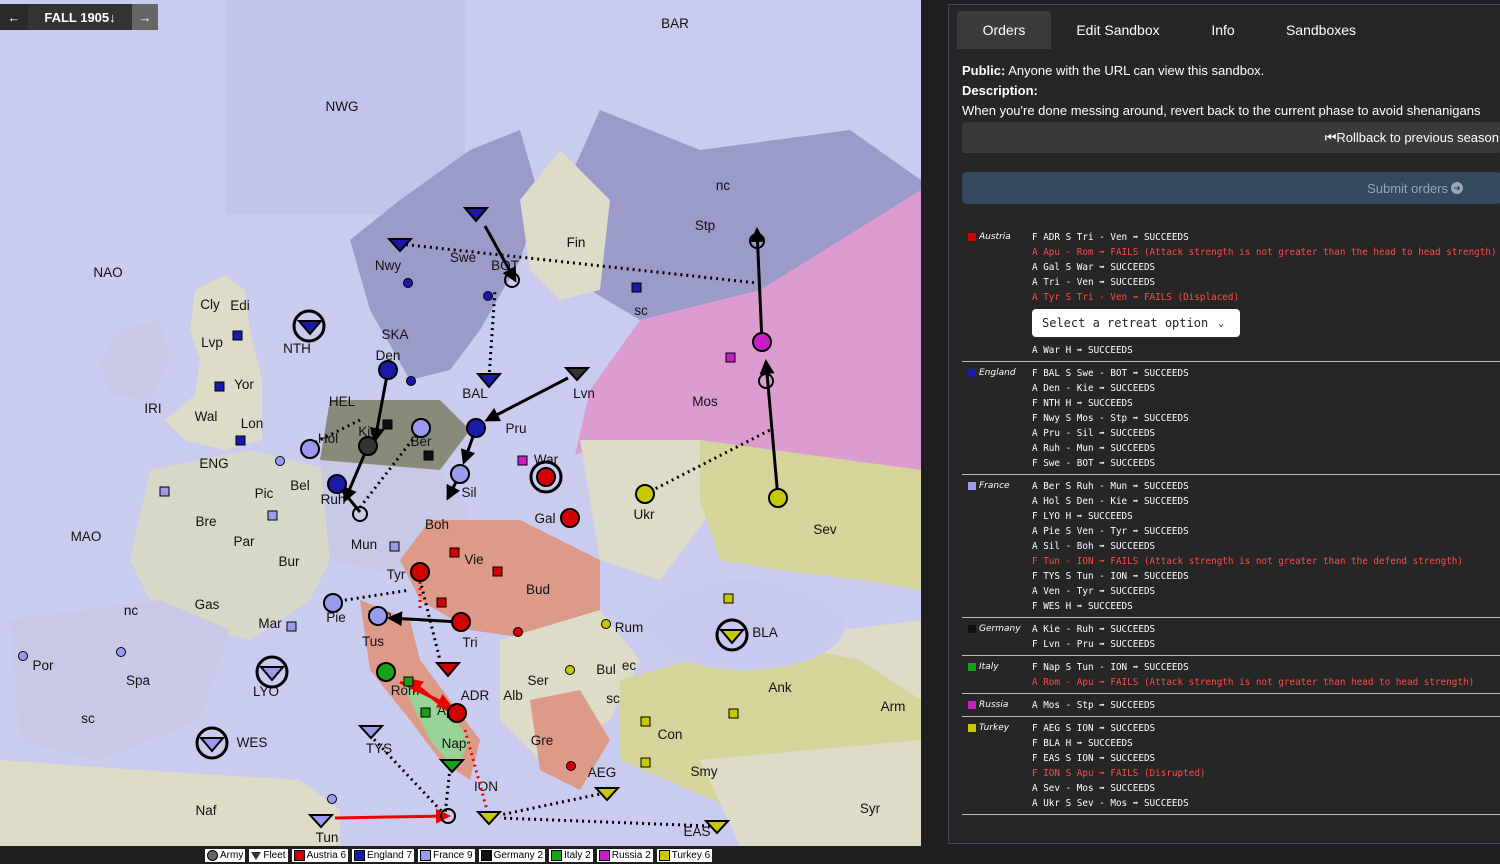 The image size is (1500, 864). What do you see at coordinates (825, 529) in the screenshot?
I see `province-label: Sev` at bounding box center [825, 529].